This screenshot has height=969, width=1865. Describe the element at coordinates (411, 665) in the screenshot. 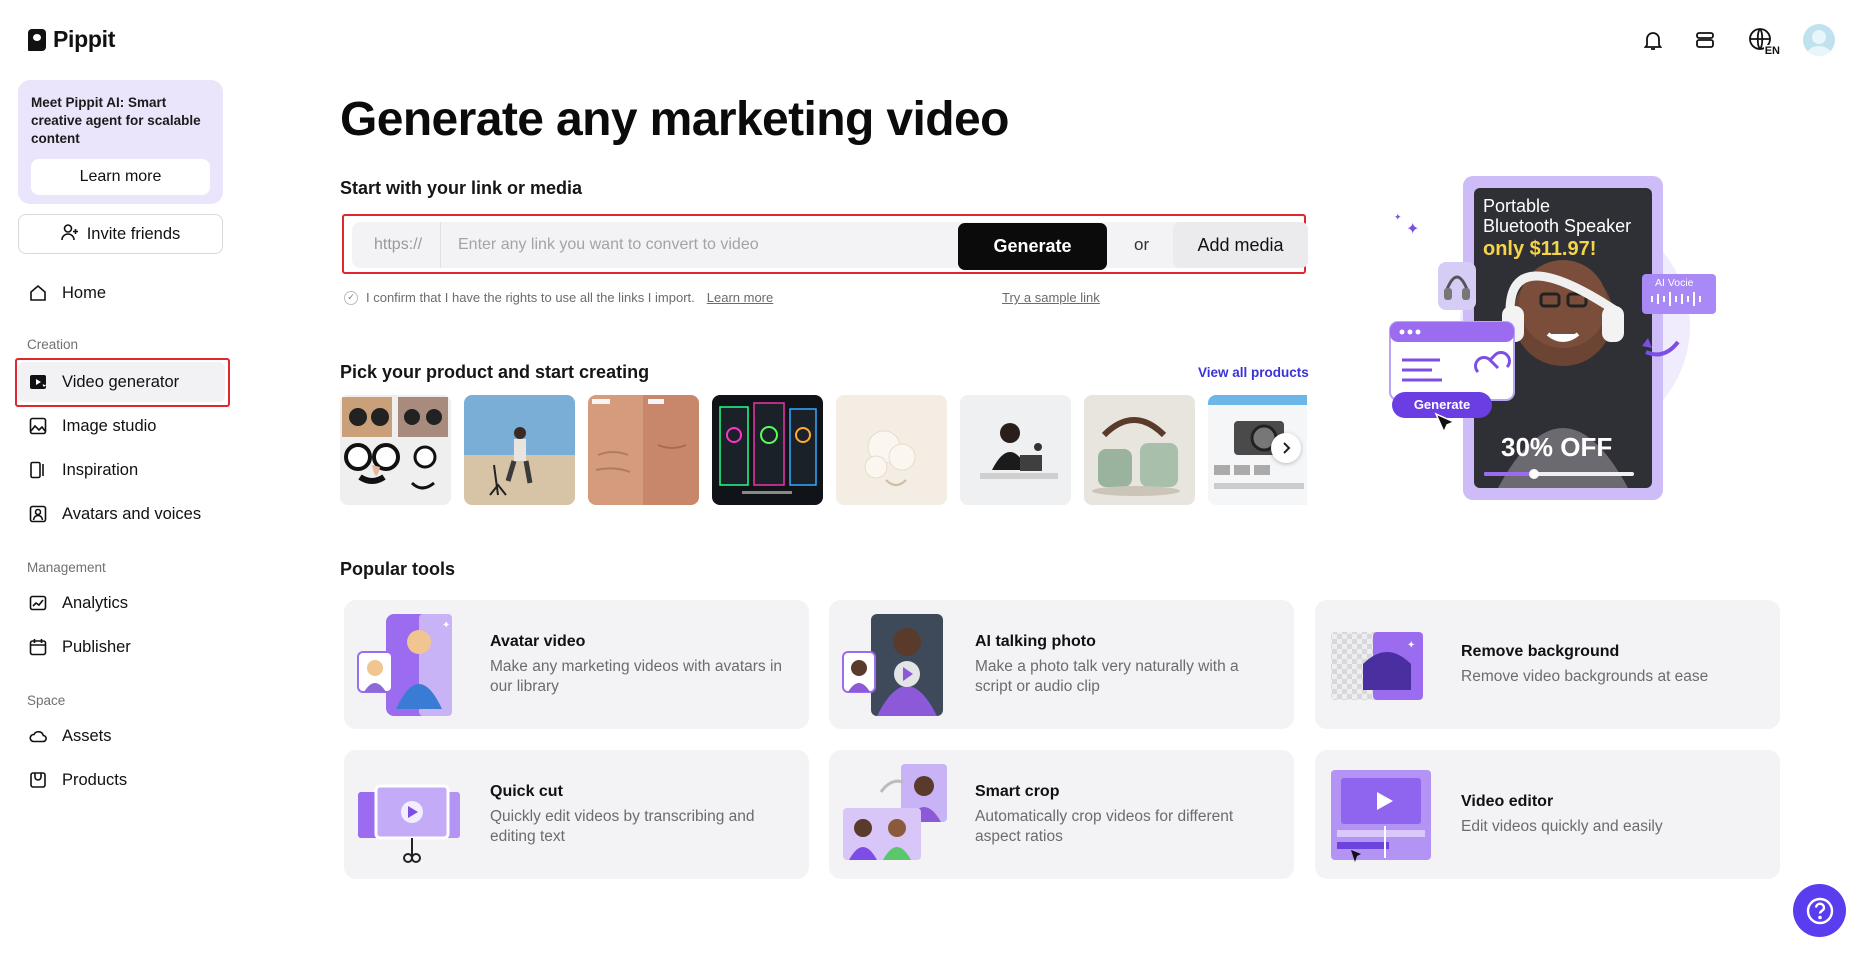

I see `avatar-video-icon: ✦` at that location.